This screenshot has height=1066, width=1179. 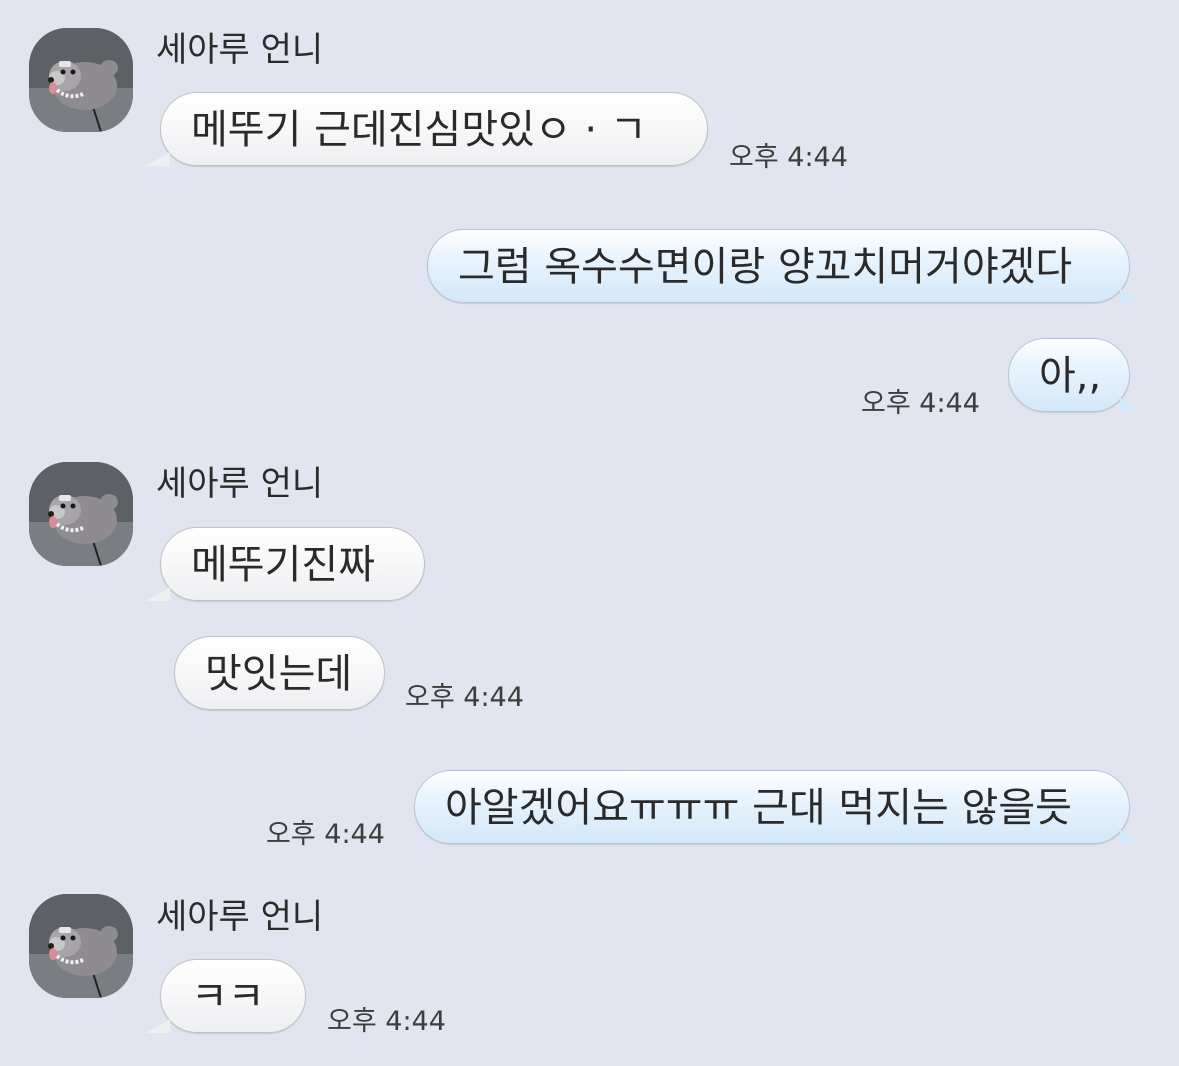 I want to click on incoming-message-bubble: 맛잇는데, so click(x=279, y=673).